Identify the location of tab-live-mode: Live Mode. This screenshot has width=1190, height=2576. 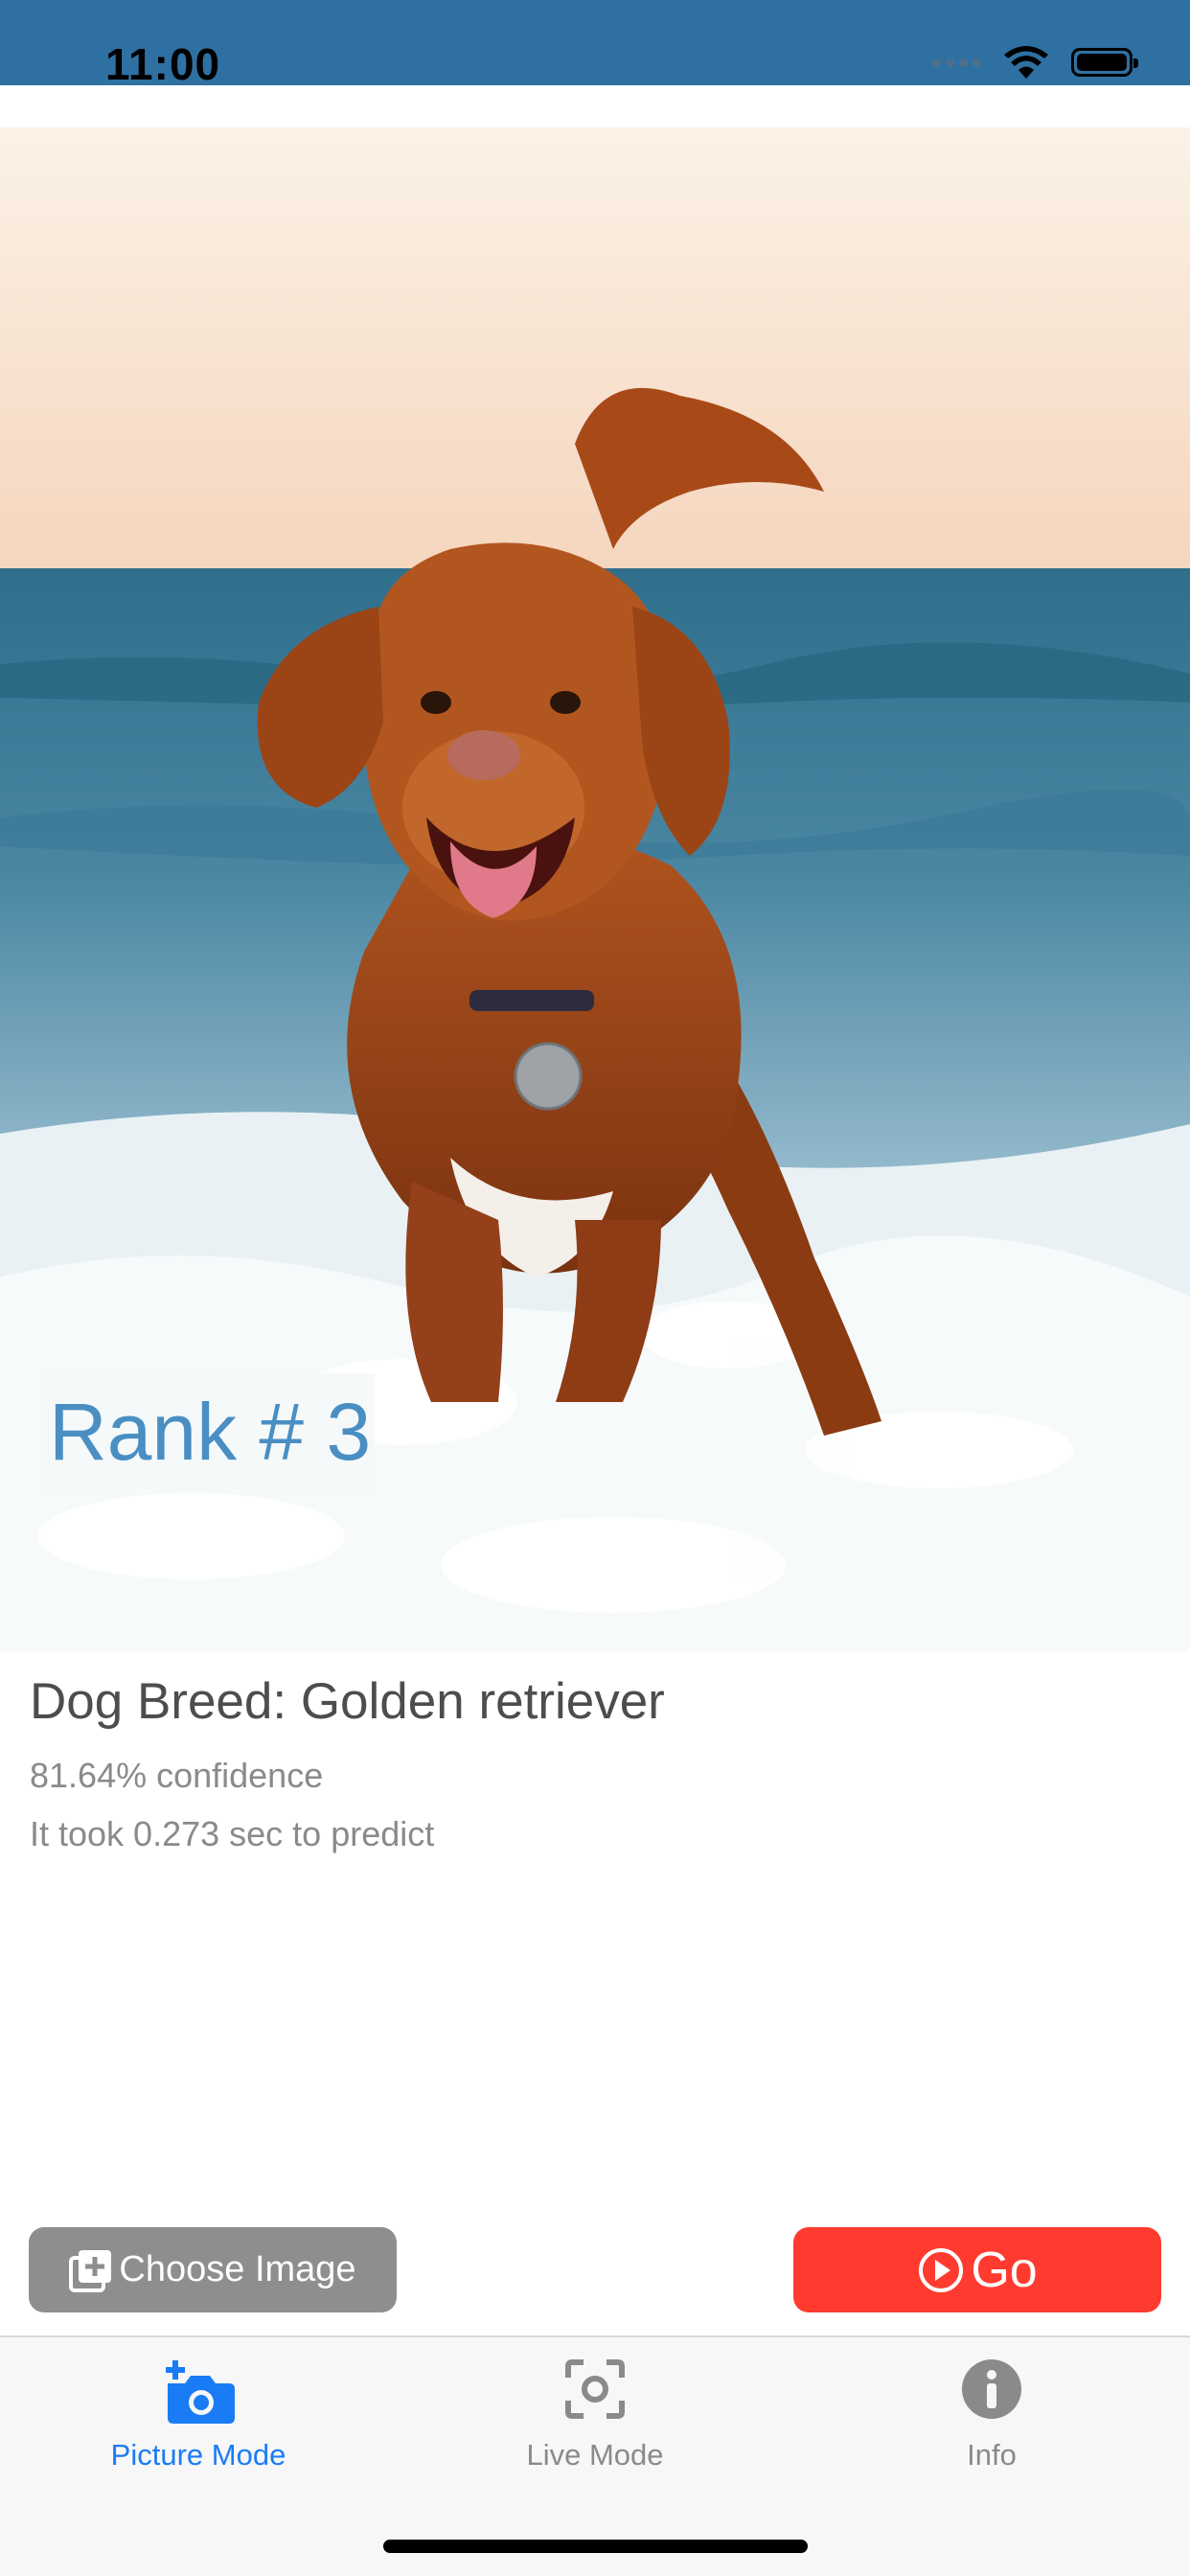
(595, 2418).